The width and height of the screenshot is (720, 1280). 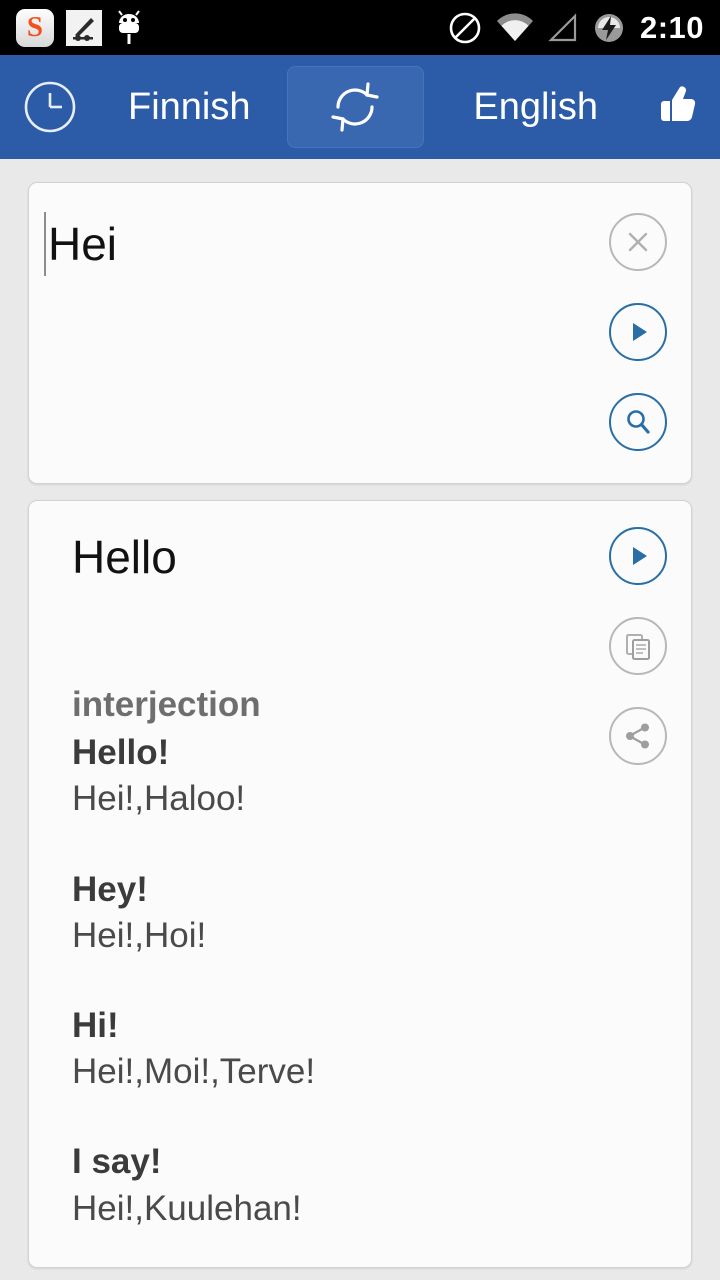 What do you see at coordinates (609, 28) in the screenshot?
I see `battery-charging-icon` at bounding box center [609, 28].